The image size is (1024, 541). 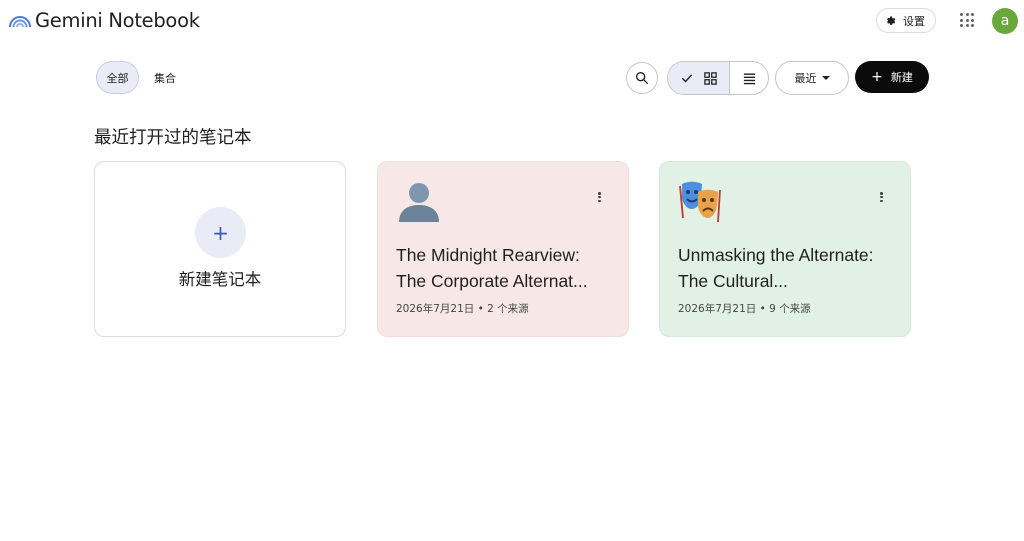 I want to click on sort-label: 最近, so click(x=805, y=78).